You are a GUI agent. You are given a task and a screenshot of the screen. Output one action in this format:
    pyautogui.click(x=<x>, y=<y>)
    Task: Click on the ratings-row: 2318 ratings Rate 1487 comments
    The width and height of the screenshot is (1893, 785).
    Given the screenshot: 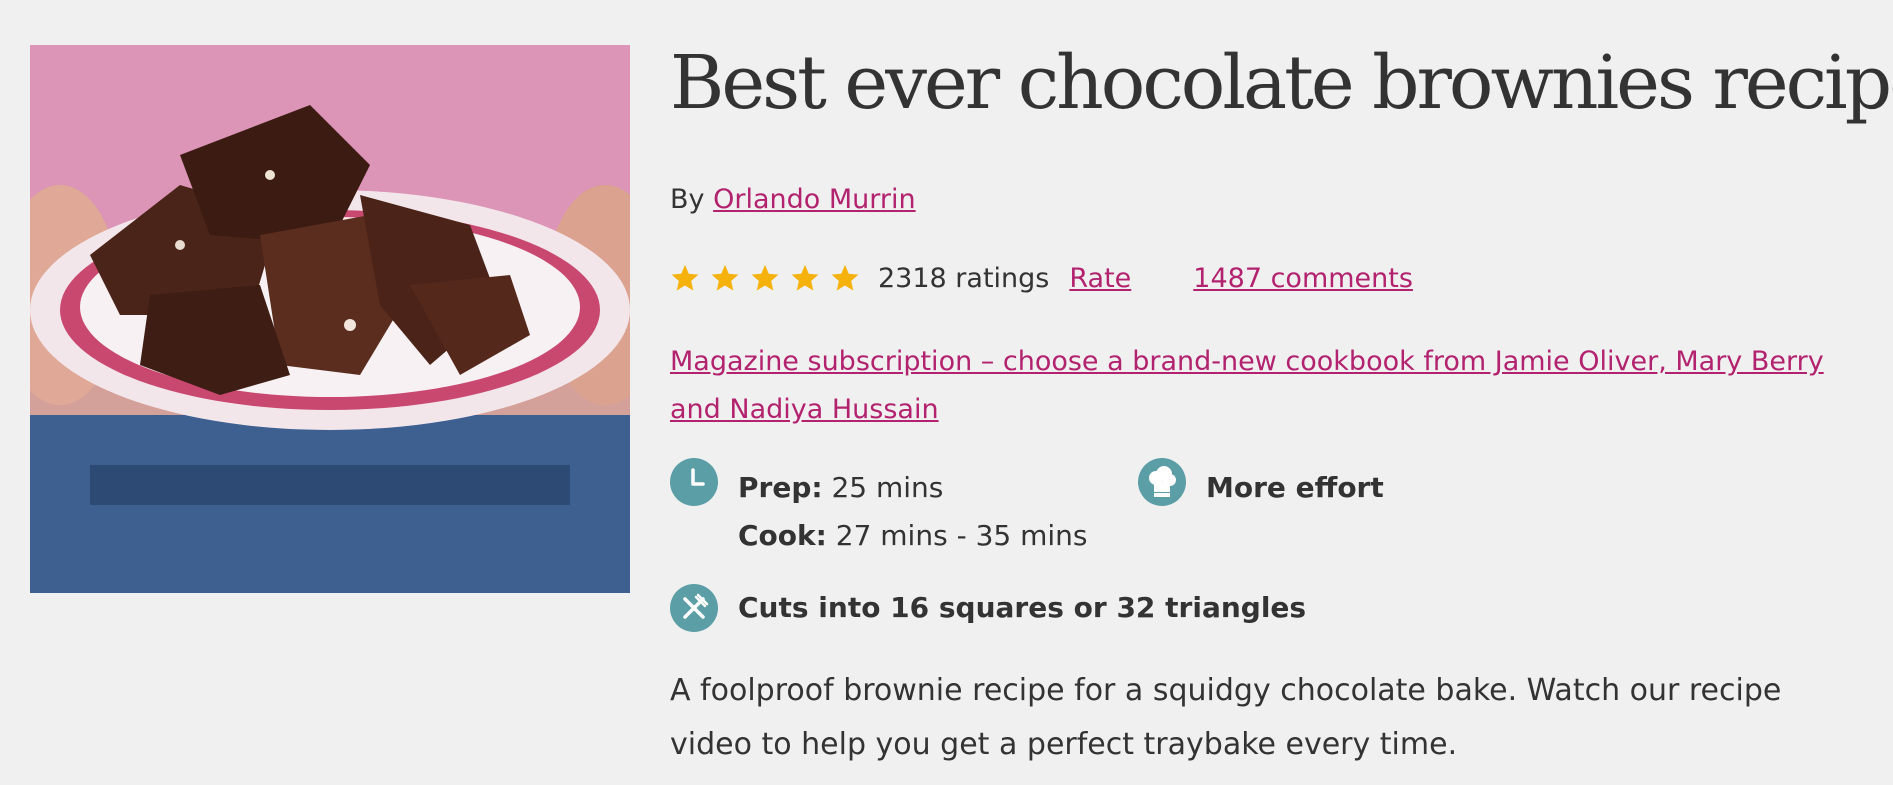 What is the action you would take?
    pyautogui.click(x=1041, y=278)
    